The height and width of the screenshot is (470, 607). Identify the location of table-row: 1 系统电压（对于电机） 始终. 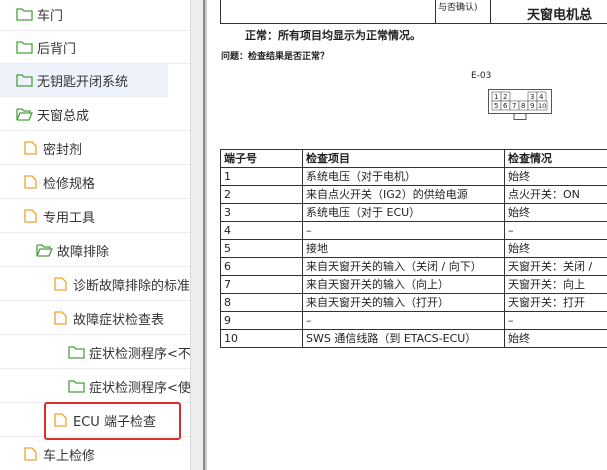
(413, 176).